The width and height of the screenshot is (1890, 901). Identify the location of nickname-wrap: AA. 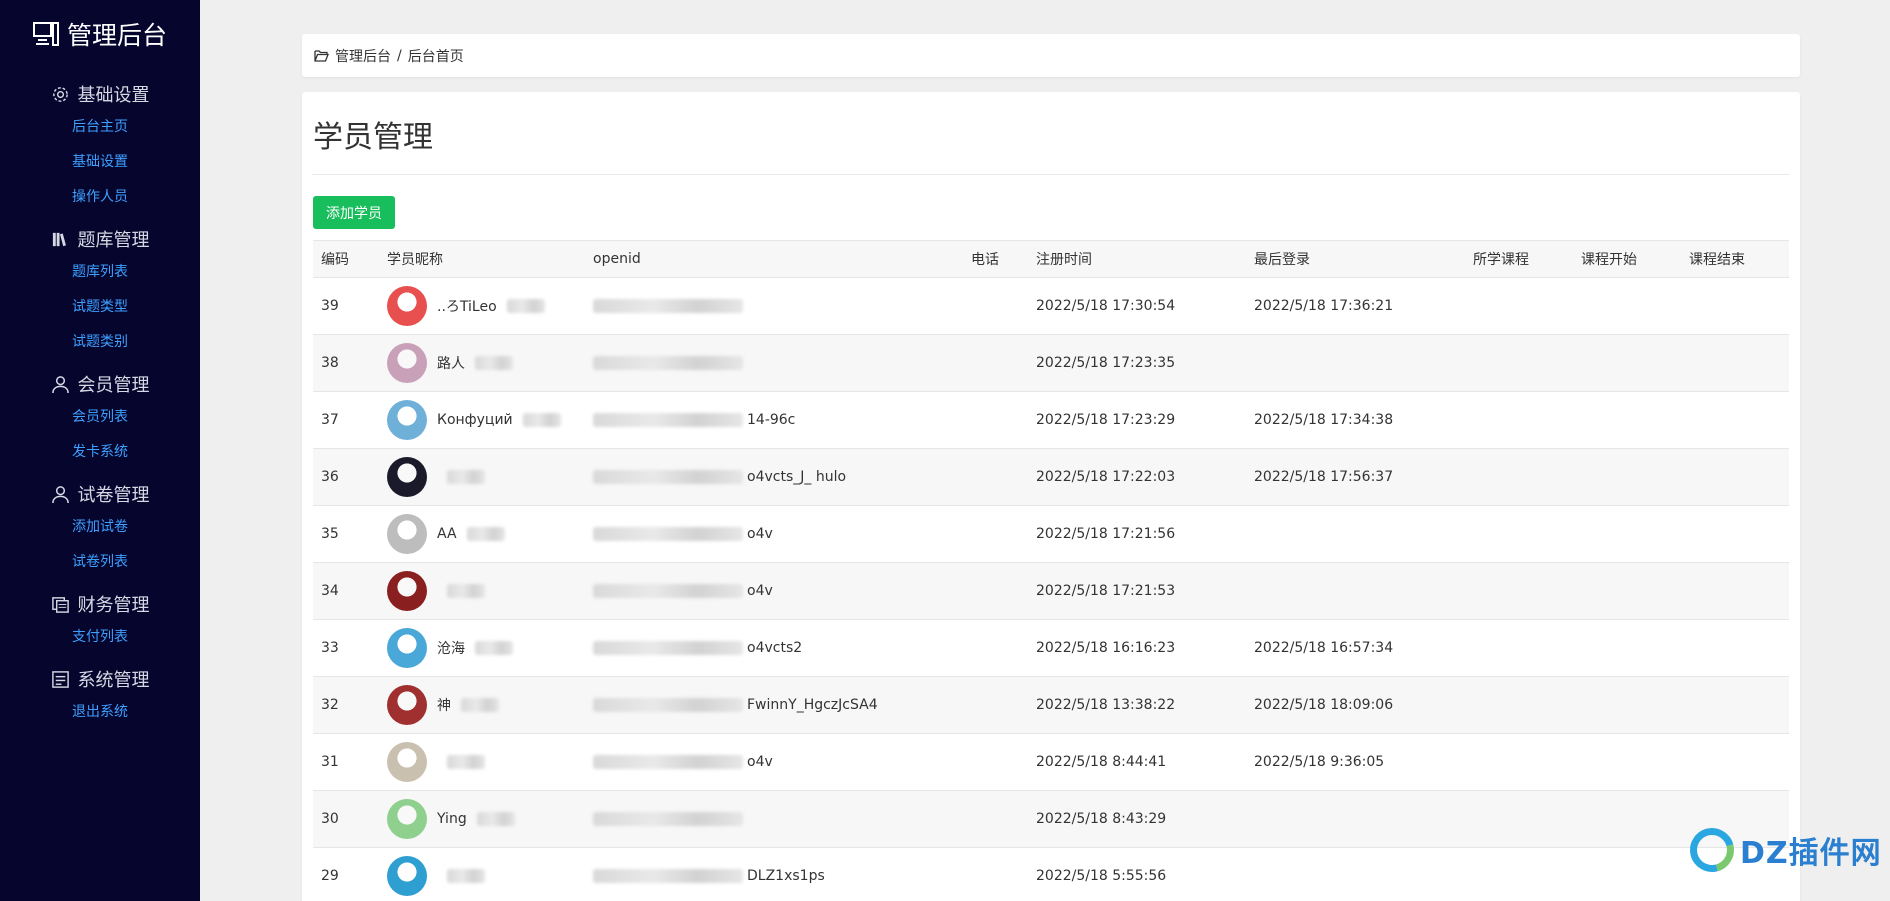
(486, 534).